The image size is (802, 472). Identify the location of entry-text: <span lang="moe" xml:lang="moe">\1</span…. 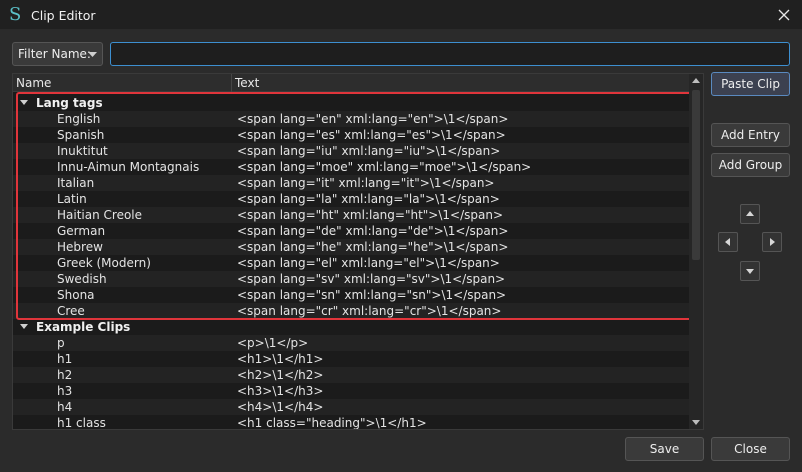
(384, 167).